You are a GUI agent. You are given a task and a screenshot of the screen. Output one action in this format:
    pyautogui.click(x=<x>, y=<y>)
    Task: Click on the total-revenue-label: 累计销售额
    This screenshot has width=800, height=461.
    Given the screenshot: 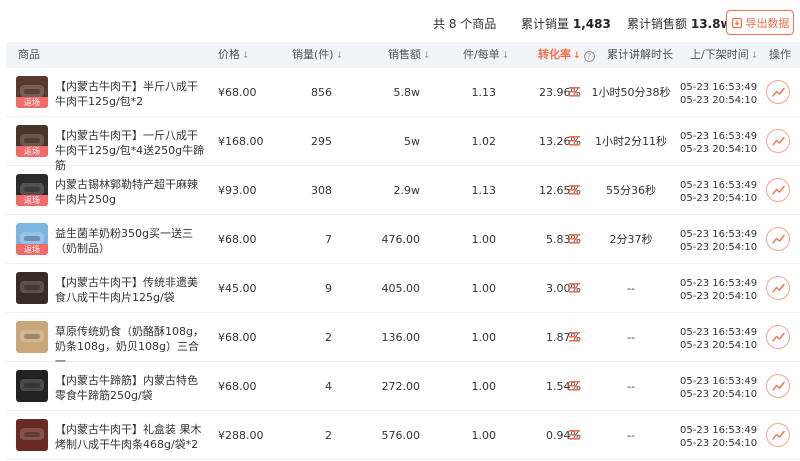 What is the action you would take?
    pyautogui.click(x=657, y=24)
    